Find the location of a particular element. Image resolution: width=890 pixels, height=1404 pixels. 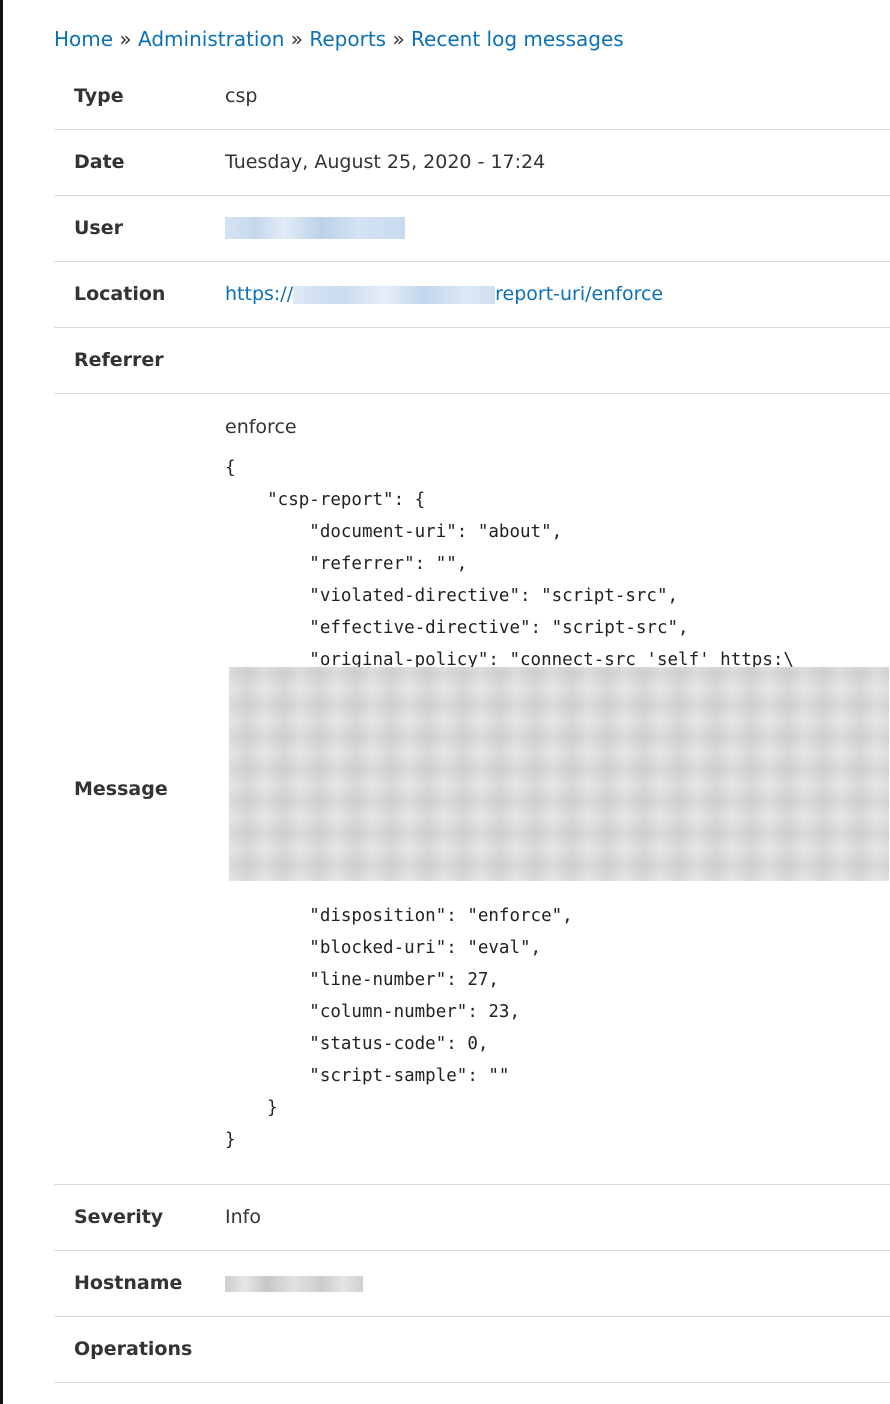

severity-label: Severity is located at coordinates (139, 1217).